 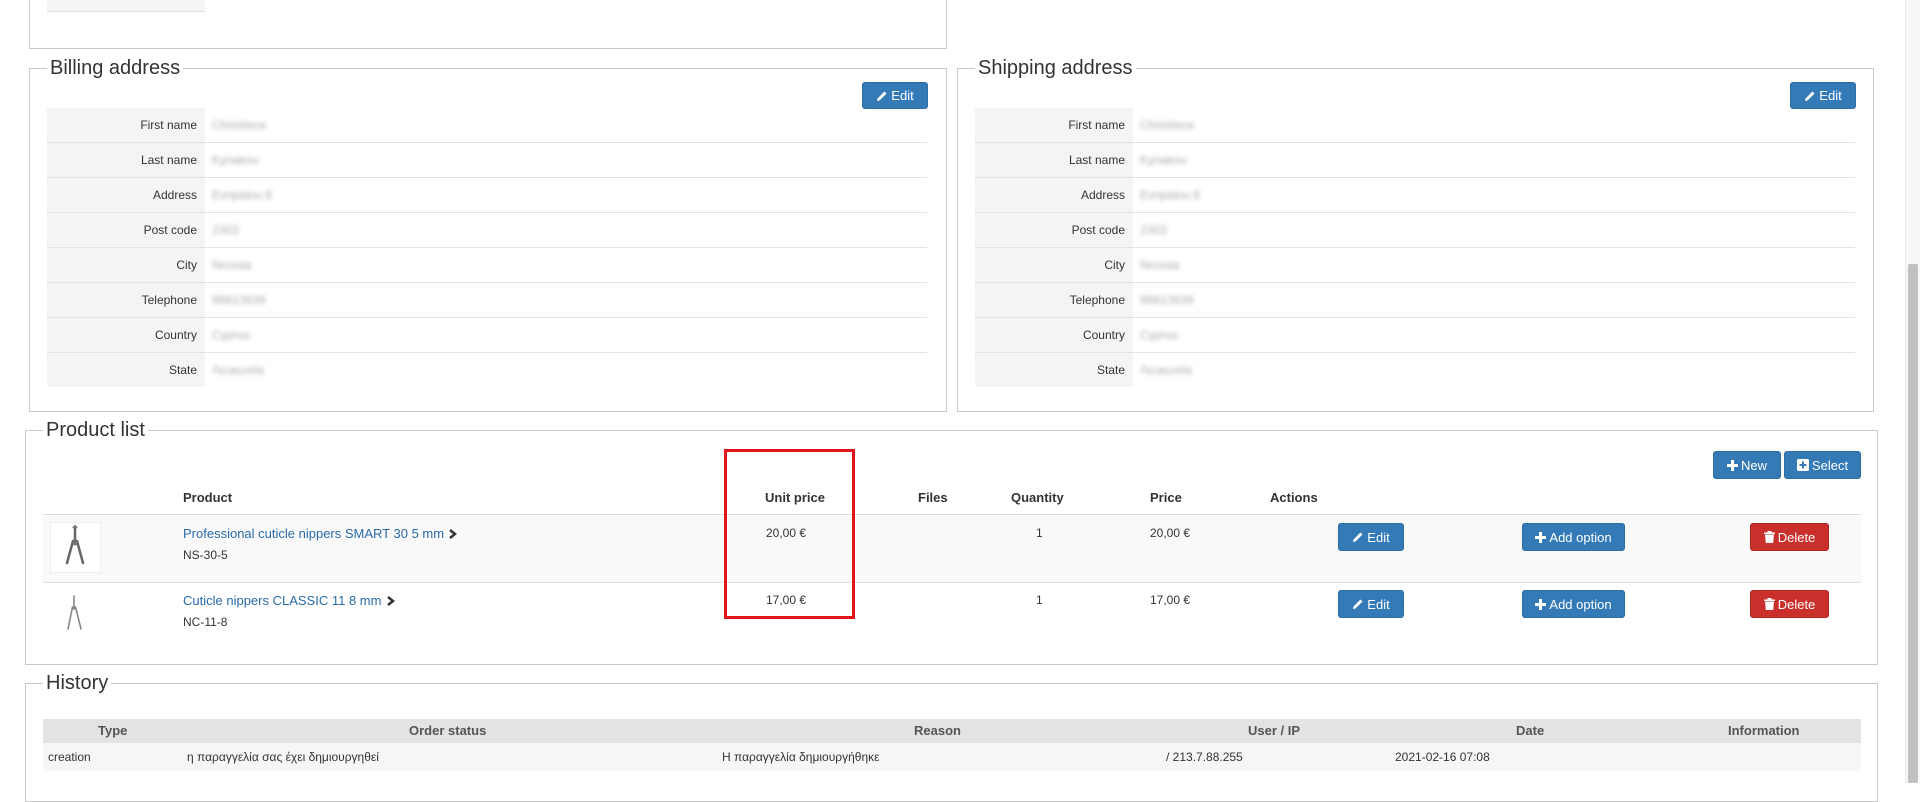 What do you see at coordinates (1764, 730) in the screenshot?
I see `column-header-information: Information` at bounding box center [1764, 730].